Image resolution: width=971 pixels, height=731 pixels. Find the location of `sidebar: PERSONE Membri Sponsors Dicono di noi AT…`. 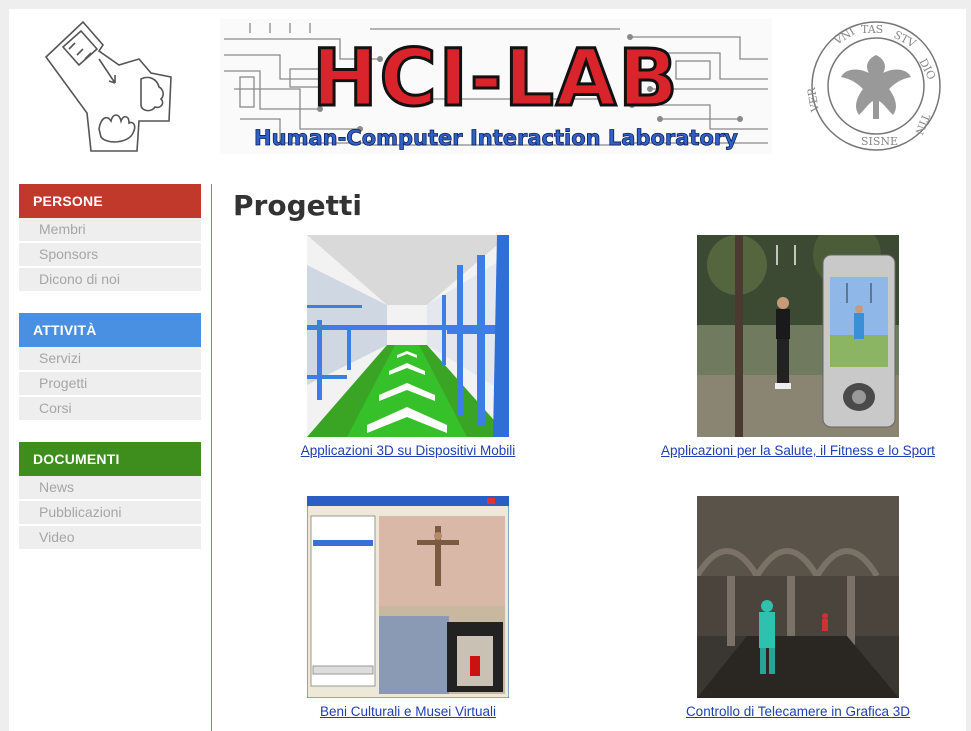

sidebar: PERSONE Membri Sponsors Dicono di noi AT… is located at coordinates (110, 377).